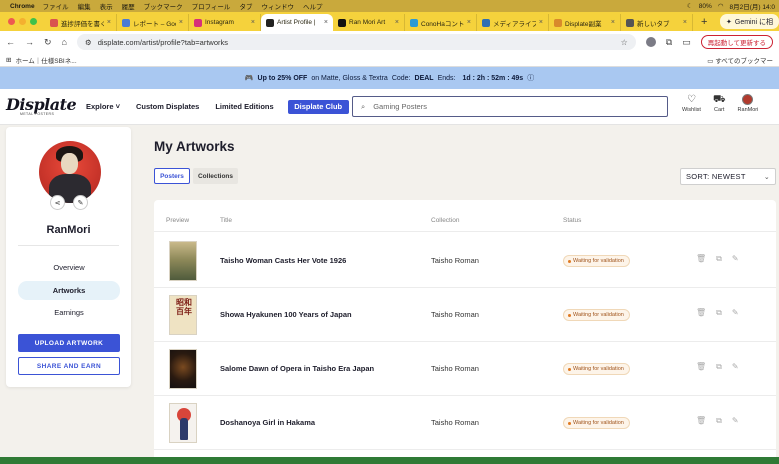  I want to click on avatar, so click(748, 99).